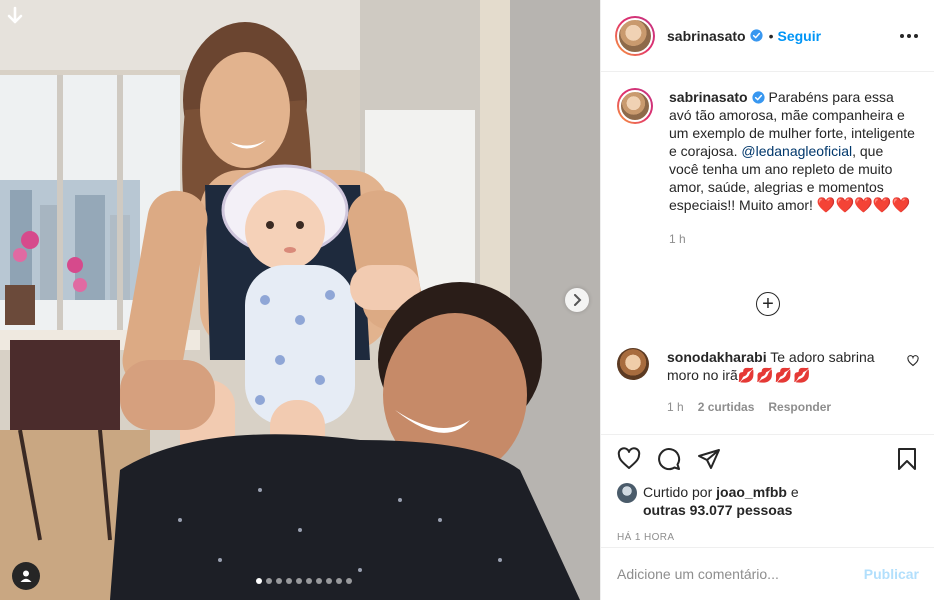 This screenshot has width=934, height=600. I want to click on user-tag-button, so click(26, 576).